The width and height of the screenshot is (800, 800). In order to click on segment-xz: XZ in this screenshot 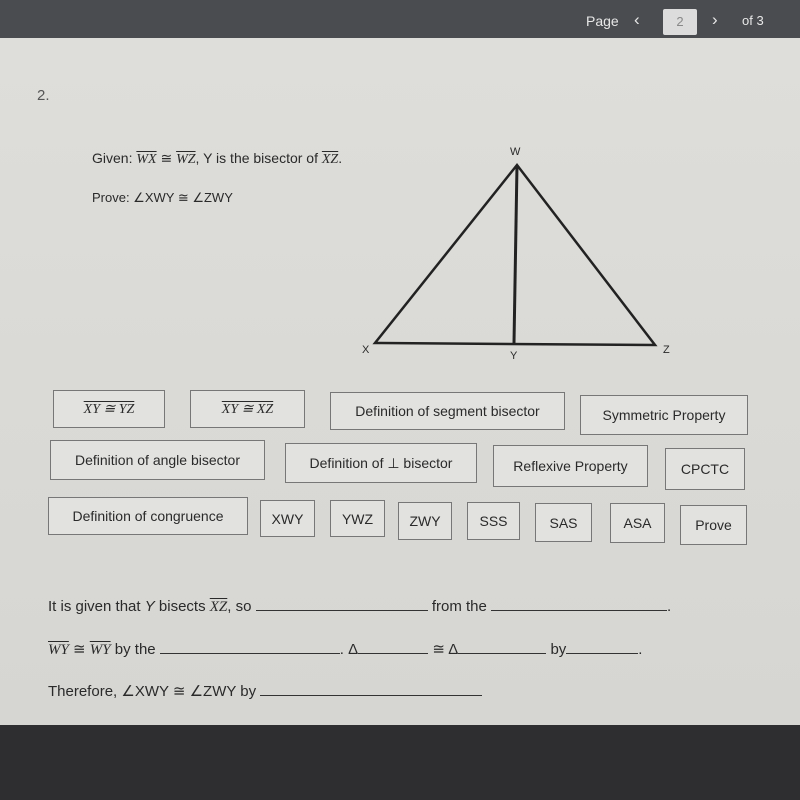, I will do `click(218, 607)`.